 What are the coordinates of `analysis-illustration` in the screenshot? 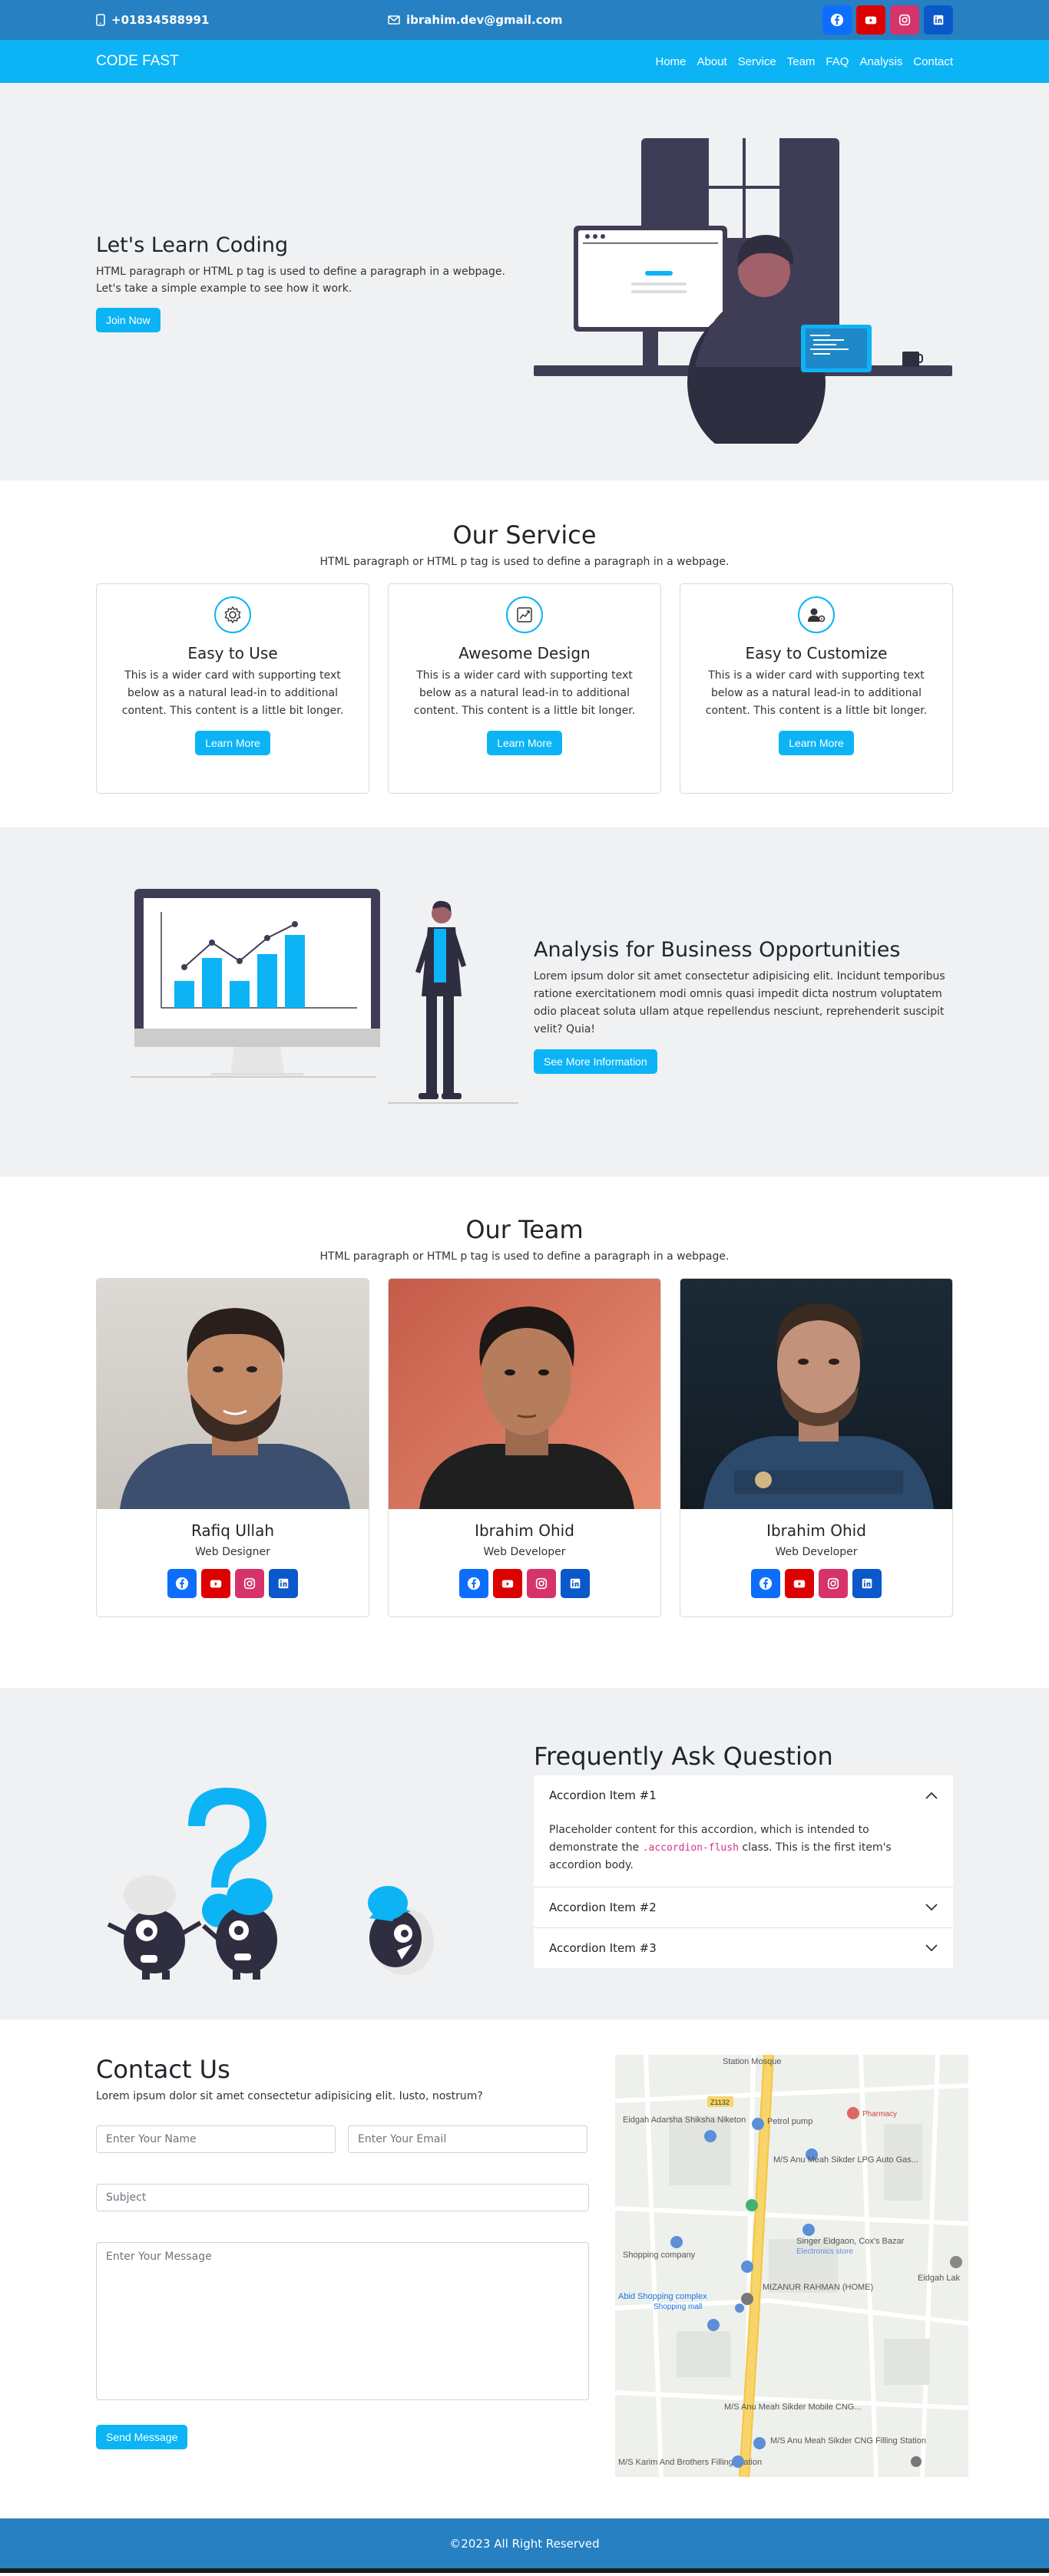 It's located at (324, 996).